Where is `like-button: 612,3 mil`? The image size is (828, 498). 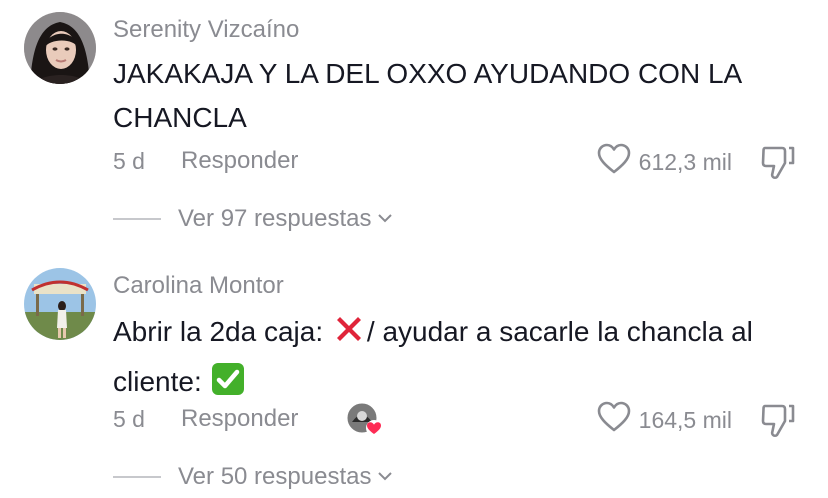 like-button: 612,3 mil is located at coordinates (664, 162).